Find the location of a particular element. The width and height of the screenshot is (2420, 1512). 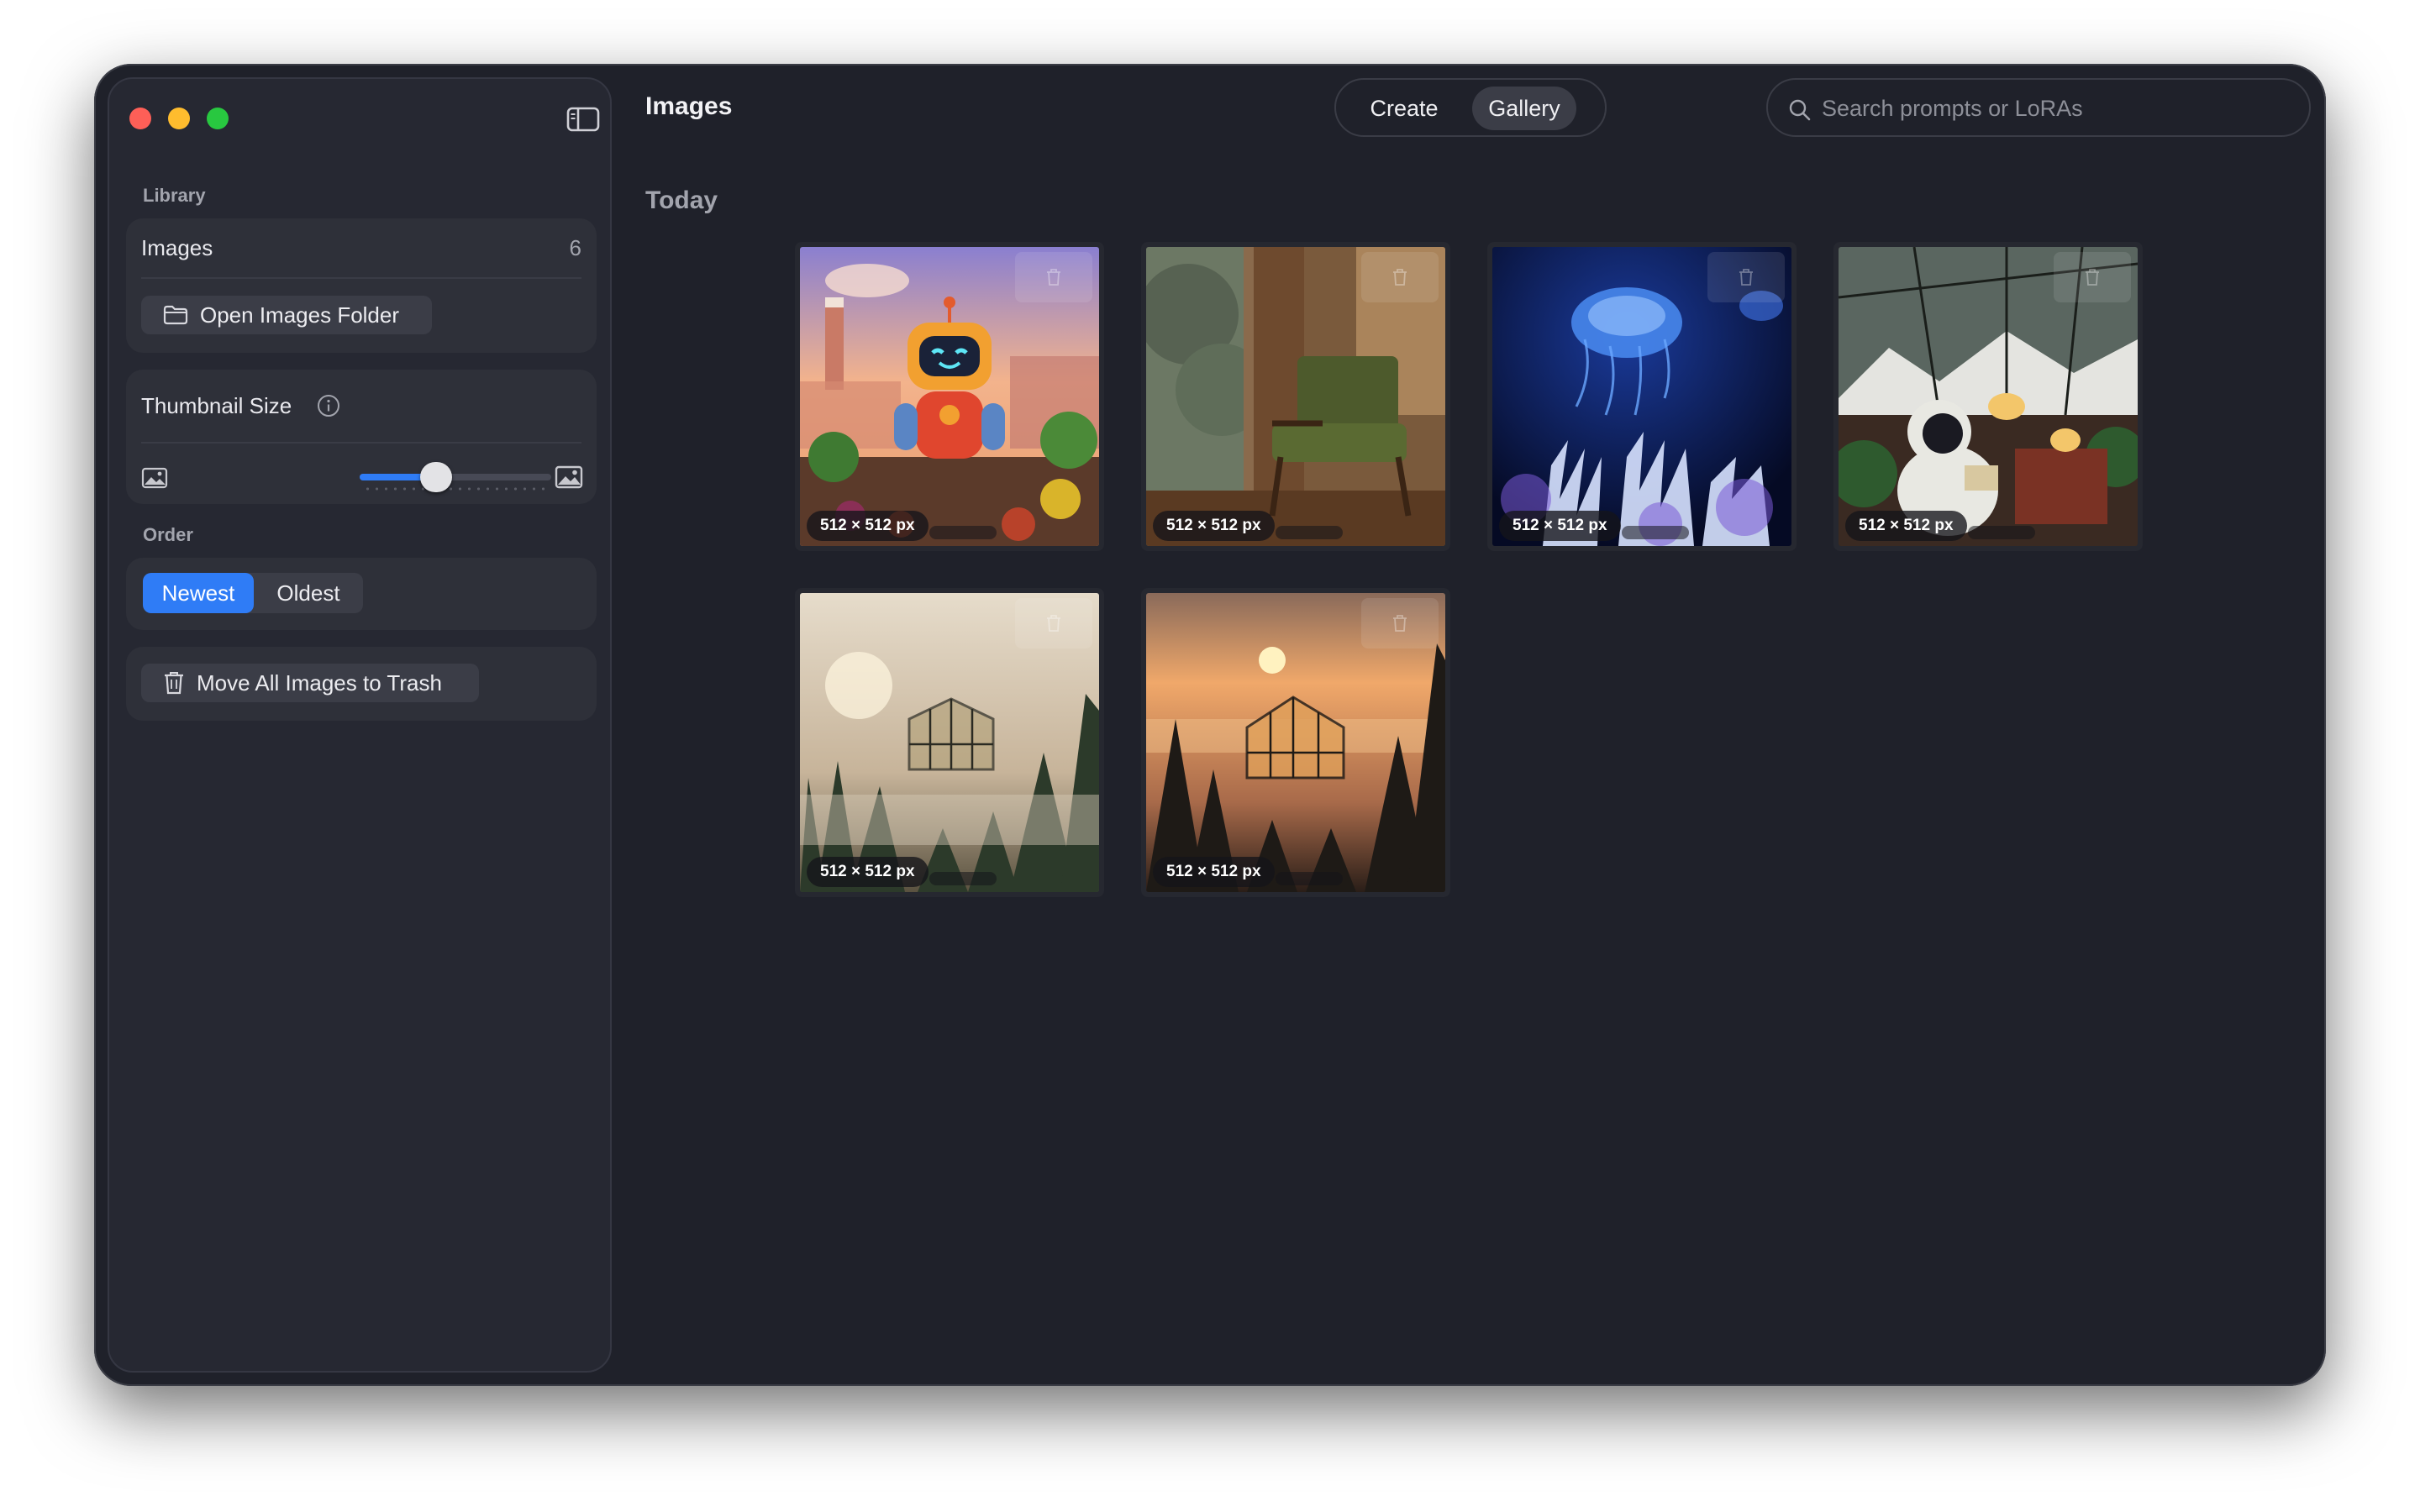

order-newest-option: Newest is located at coordinates (199, 593).